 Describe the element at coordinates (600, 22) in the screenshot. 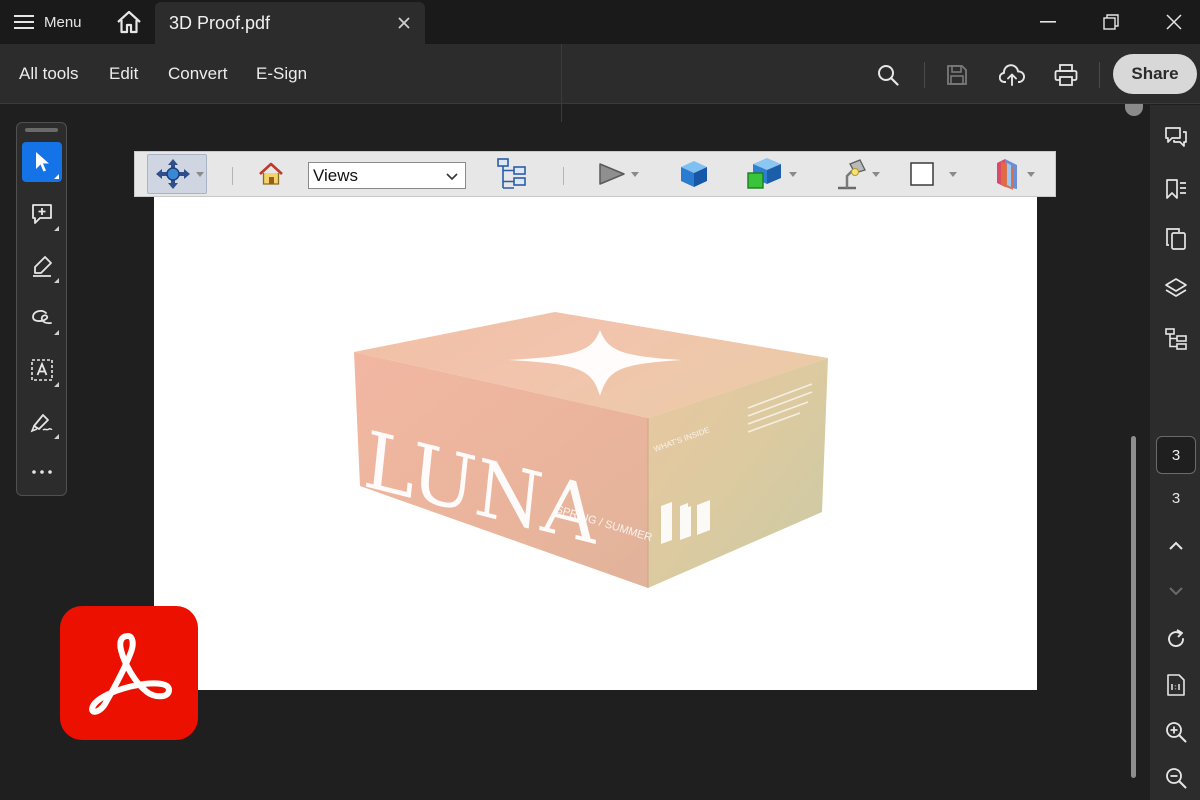

I see `title-bar: Menu 3D Proof.pdf` at that location.